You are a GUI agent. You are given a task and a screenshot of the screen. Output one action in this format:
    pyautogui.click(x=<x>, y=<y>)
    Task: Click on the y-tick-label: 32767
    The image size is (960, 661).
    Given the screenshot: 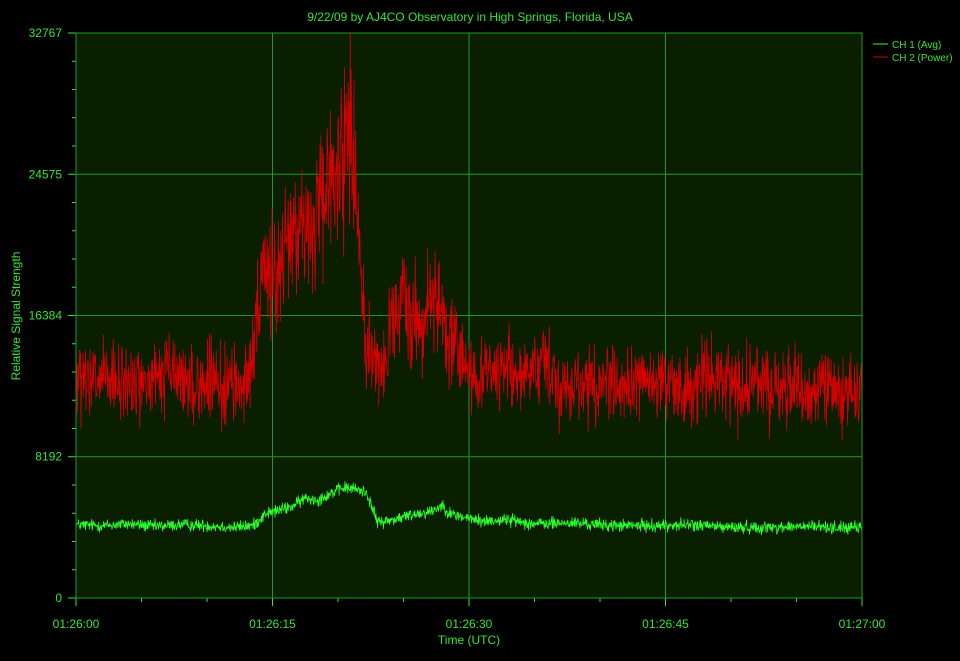 What is the action you would take?
    pyautogui.click(x=46, y=33)
    